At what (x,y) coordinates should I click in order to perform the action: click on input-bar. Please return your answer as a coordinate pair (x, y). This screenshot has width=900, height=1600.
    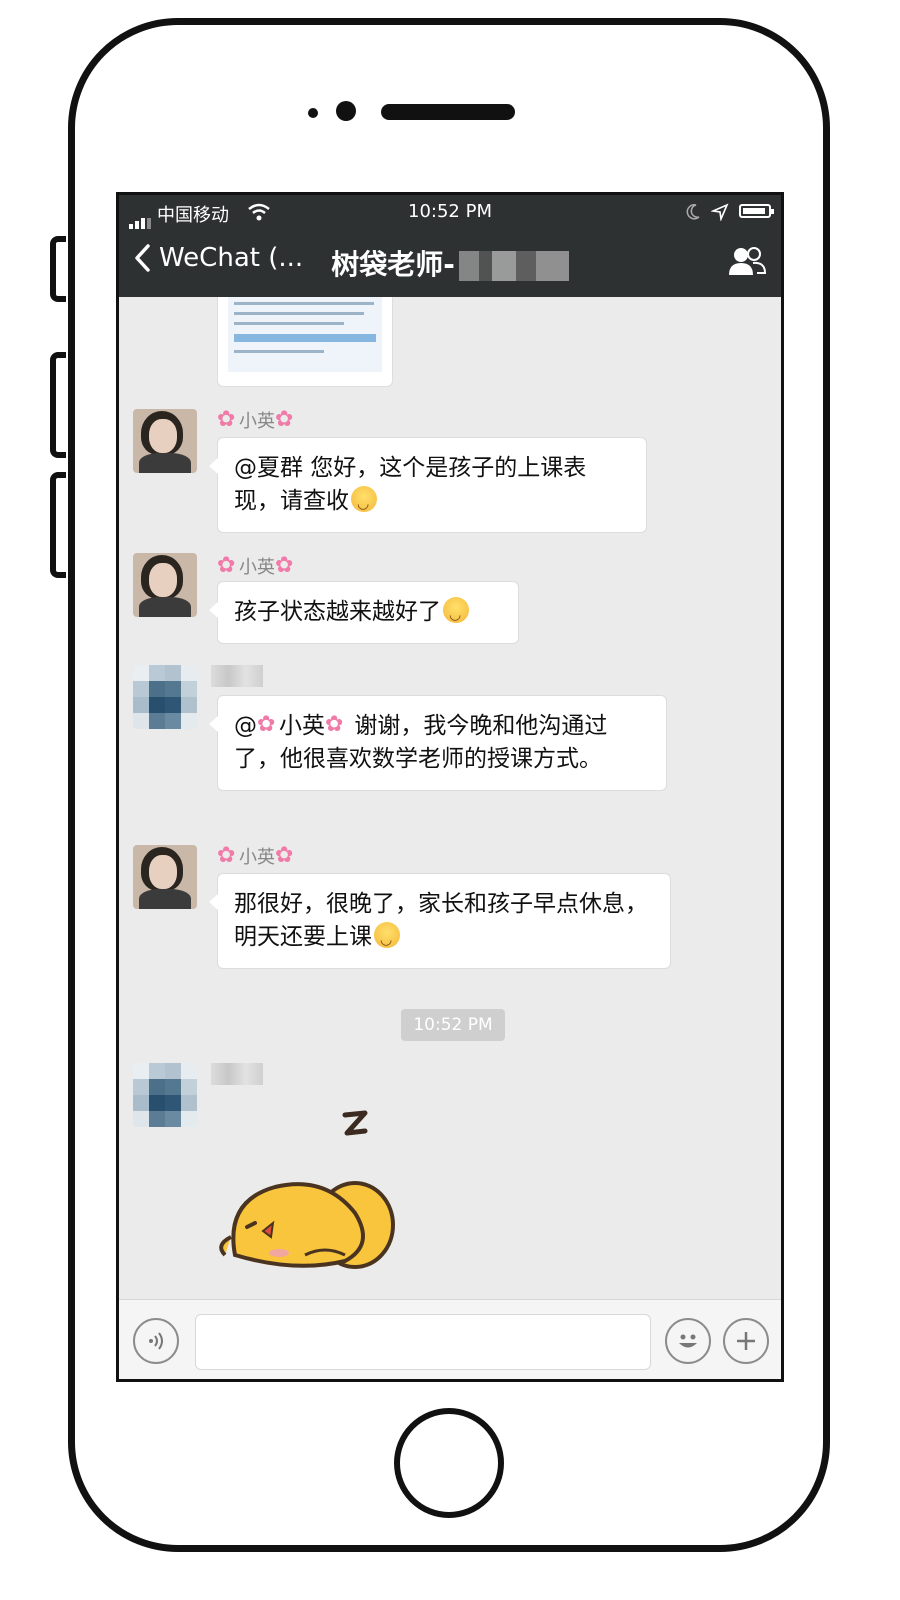
    Looking at the image, I should click on (450, 1339).